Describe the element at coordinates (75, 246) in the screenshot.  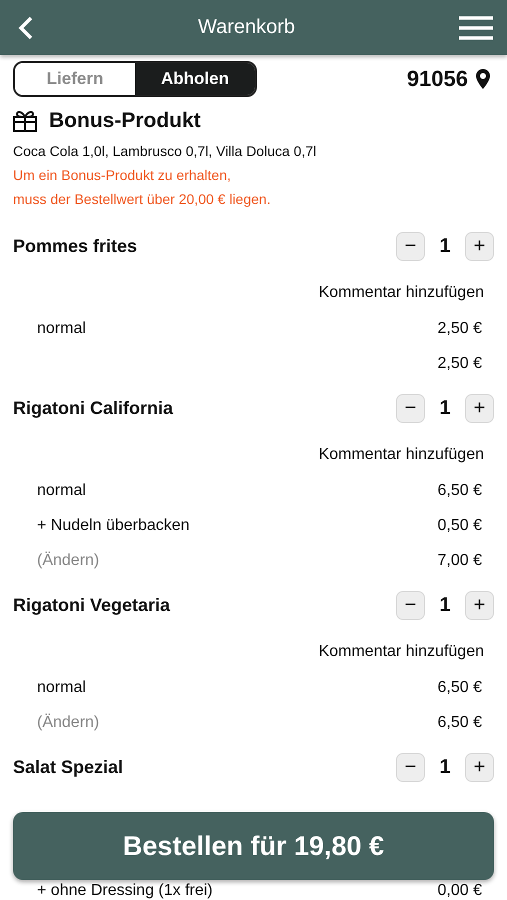
I see `product-name: Pommes frites` at that location.